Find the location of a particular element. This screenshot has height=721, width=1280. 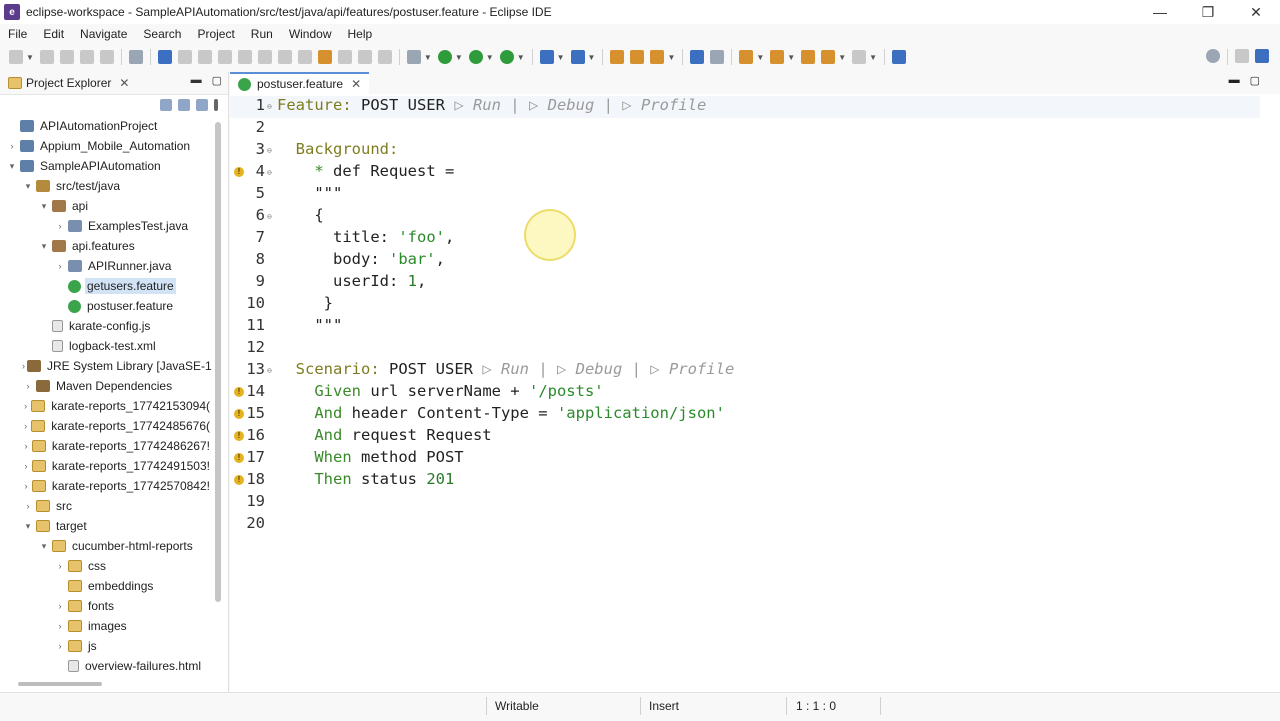

debug-icon is located at coordinates (413, 57).